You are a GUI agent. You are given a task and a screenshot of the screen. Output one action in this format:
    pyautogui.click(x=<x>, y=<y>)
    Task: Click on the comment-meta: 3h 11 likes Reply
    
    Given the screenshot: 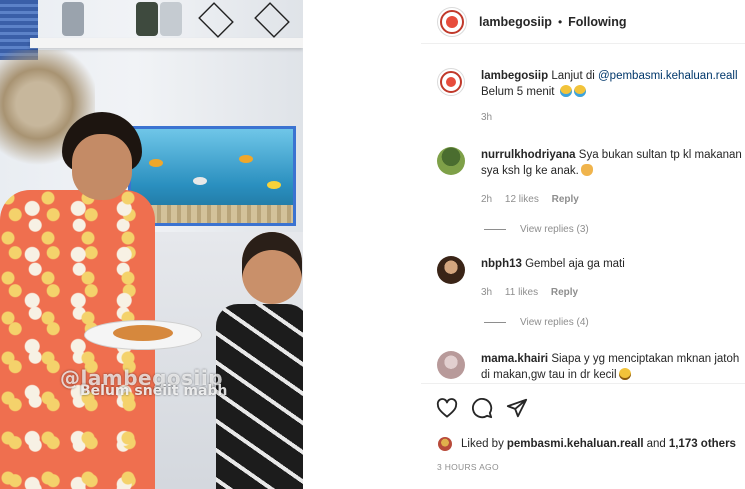 What is the action you would take?
    pyautogui.click(x=534, y=292)
    